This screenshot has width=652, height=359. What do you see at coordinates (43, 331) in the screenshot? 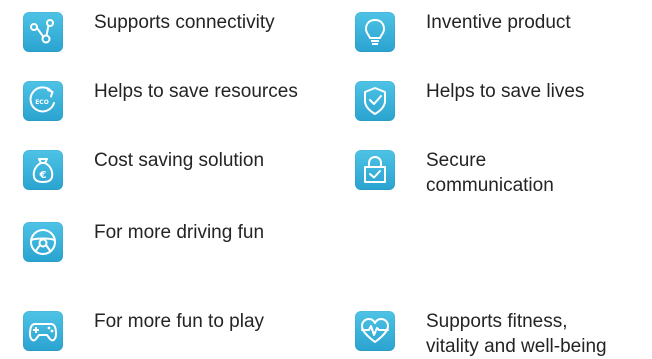
I see `gamepad-icon` at bounding box center [43, 331].